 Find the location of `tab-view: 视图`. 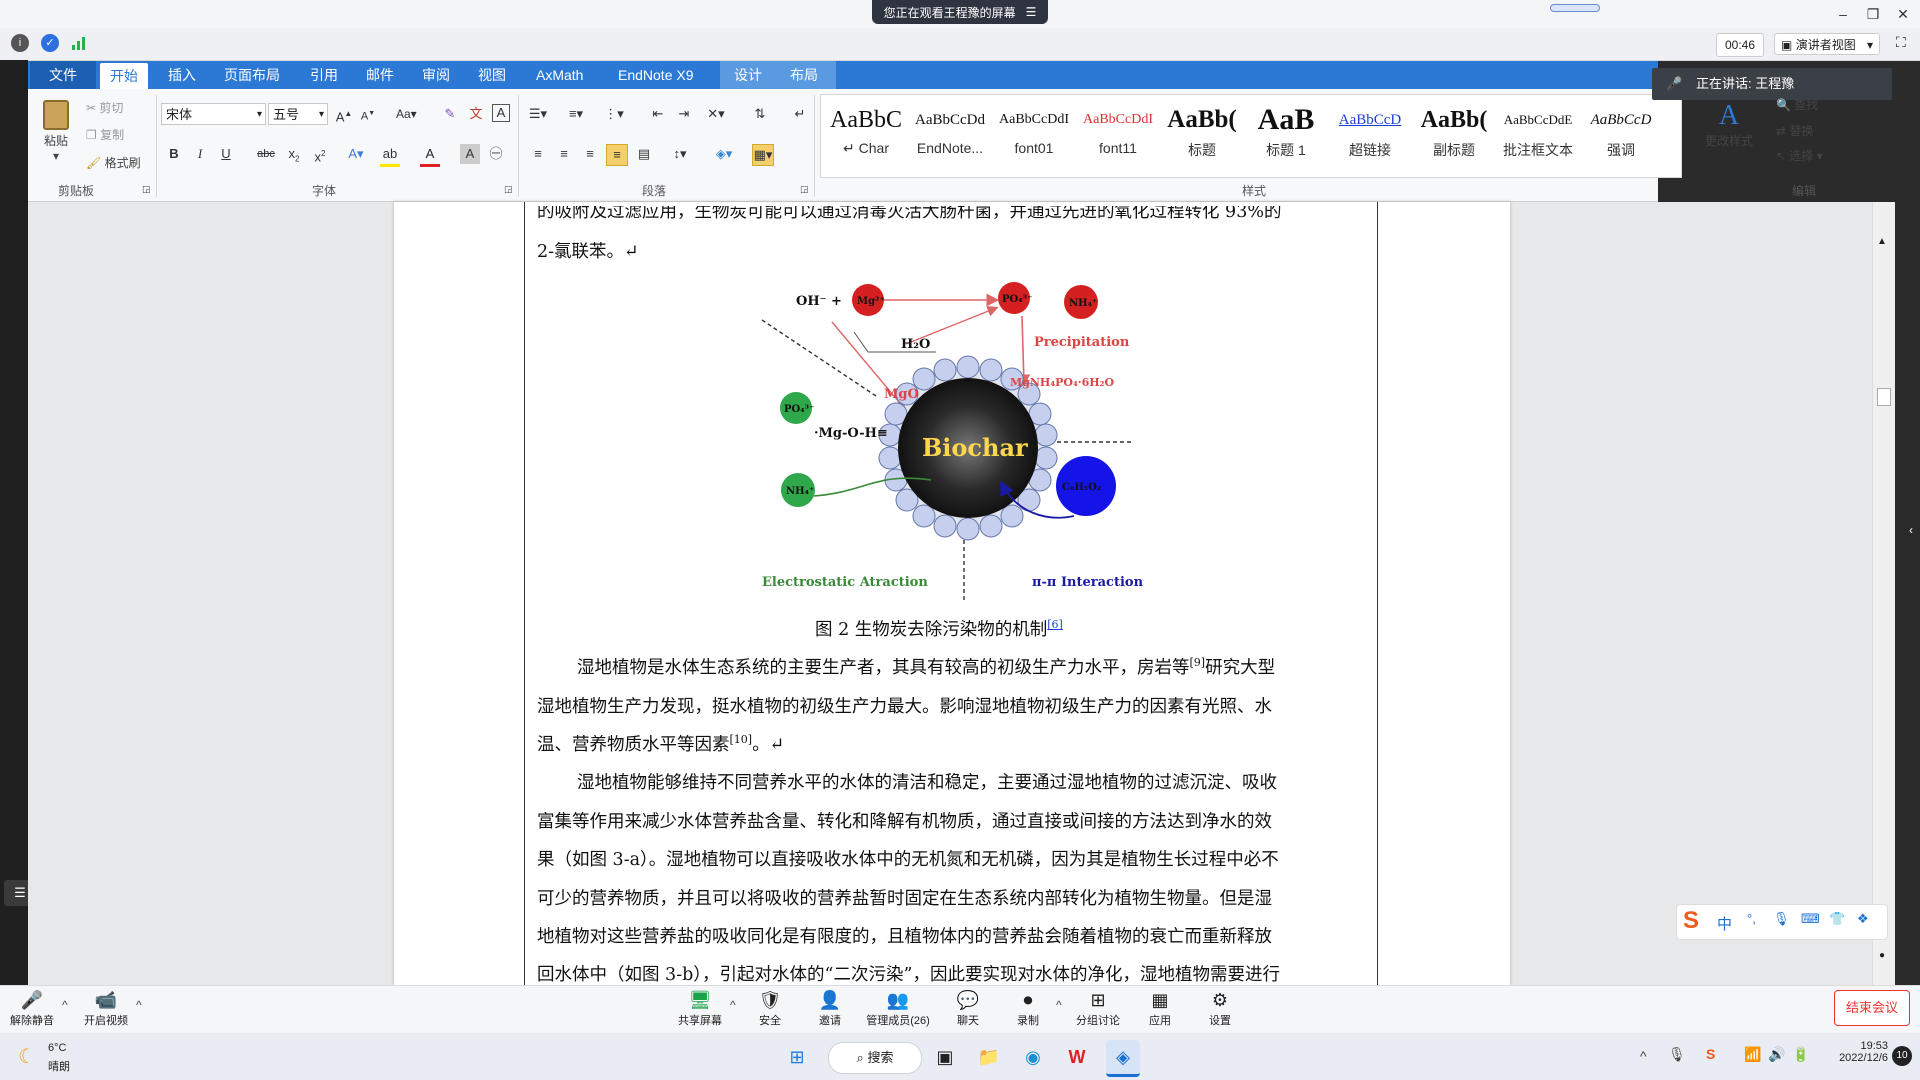

tab-view: 视图 is located at coordinates (492, 75).